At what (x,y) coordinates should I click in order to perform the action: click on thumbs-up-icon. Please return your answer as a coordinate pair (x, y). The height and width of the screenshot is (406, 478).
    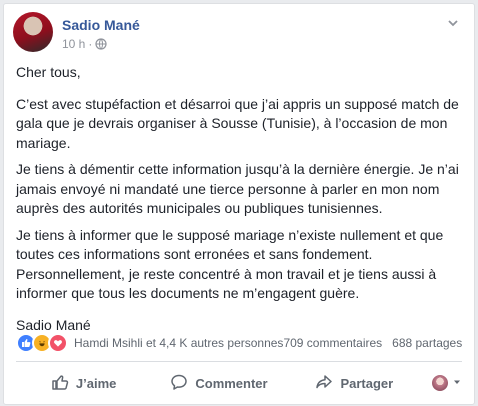
    Looking at the image, I should click on (60, 383).